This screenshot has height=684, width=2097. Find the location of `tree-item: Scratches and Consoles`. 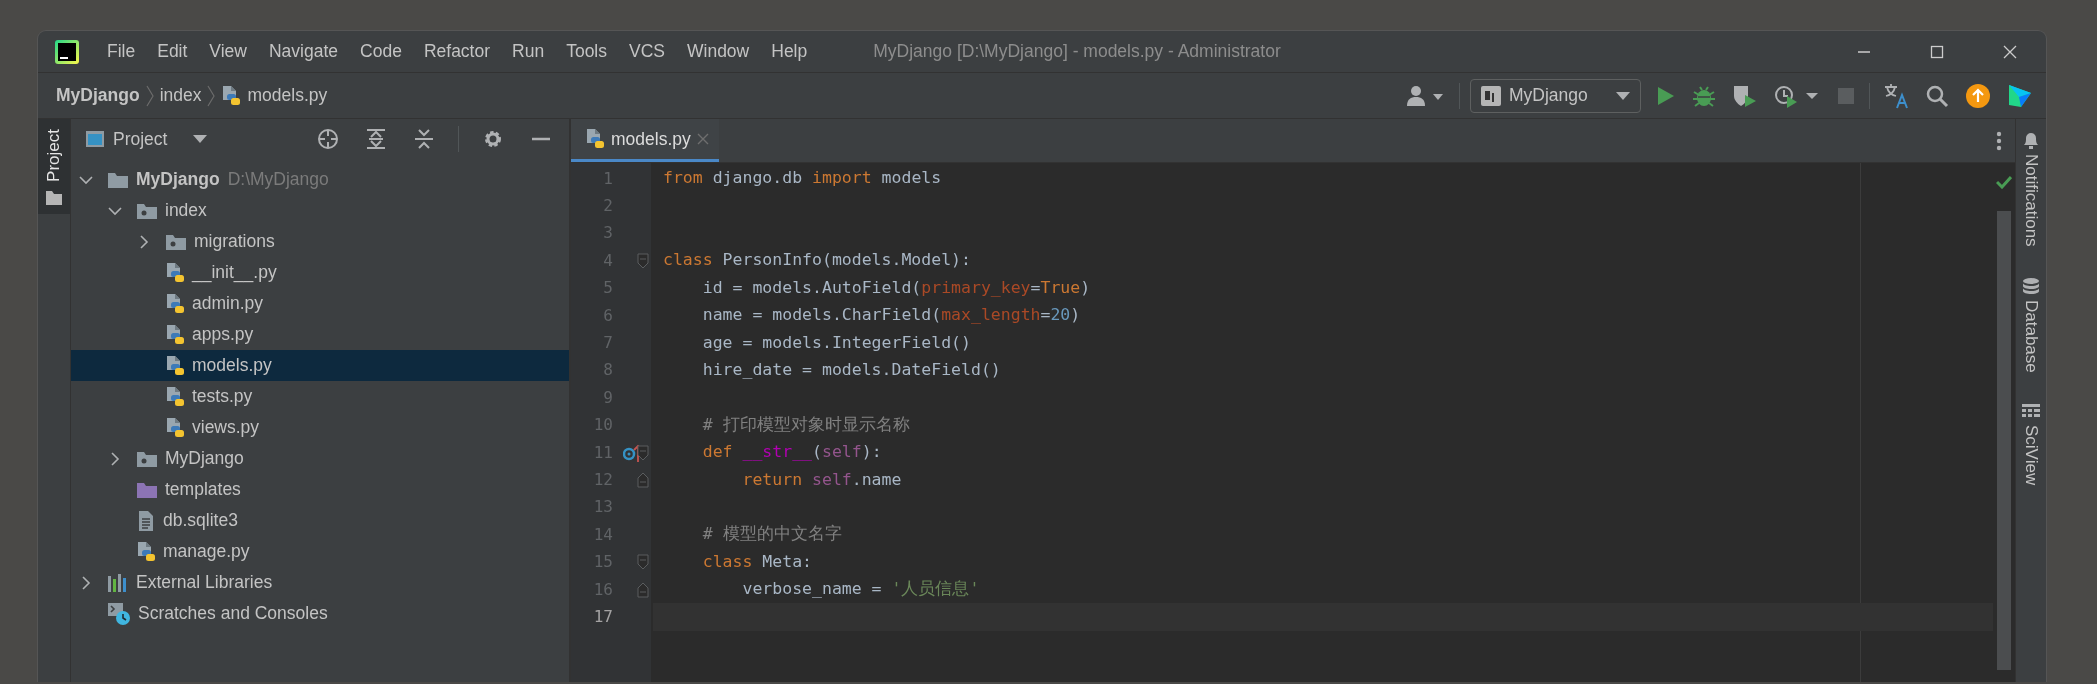

tree-item: Scratches and Consoles is located at coordinates (320, 613).